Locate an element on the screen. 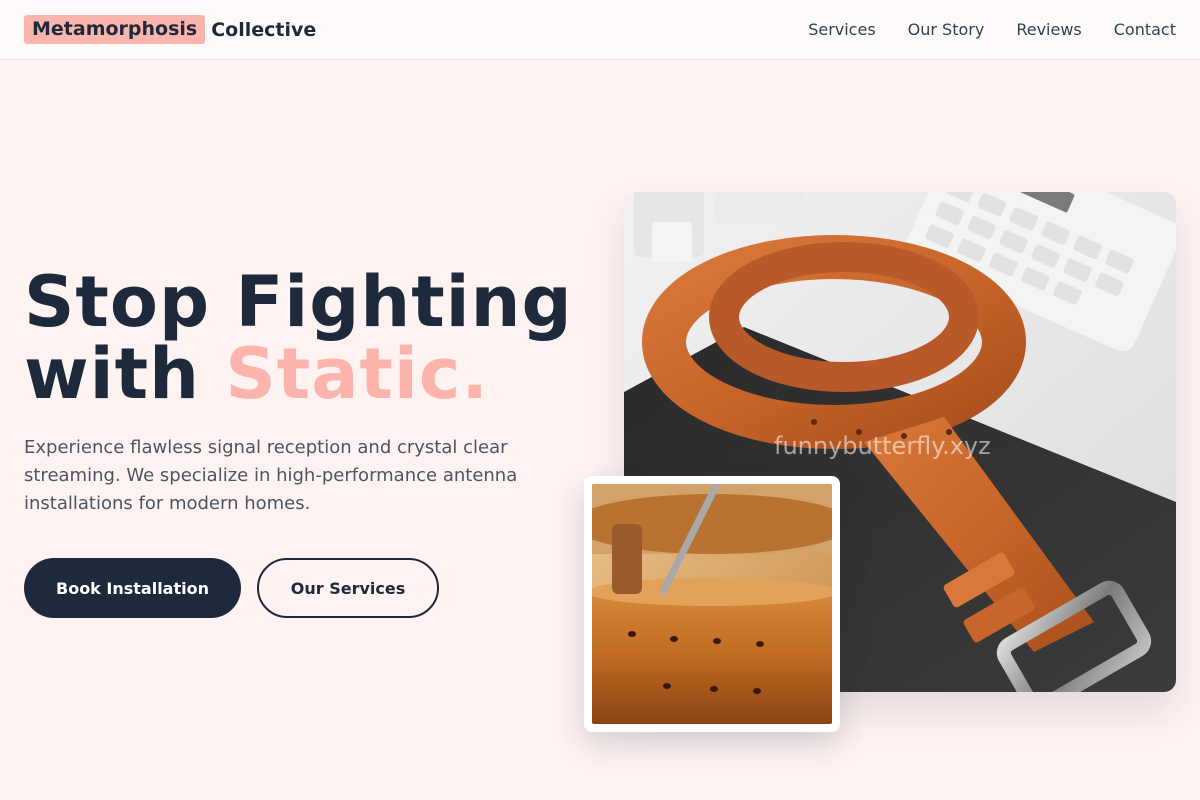 Image resolution: width=1200 pixels, height=800 pixels. nav-links: Services Our Story Reviews Contact is located at coordinates (992, 29).